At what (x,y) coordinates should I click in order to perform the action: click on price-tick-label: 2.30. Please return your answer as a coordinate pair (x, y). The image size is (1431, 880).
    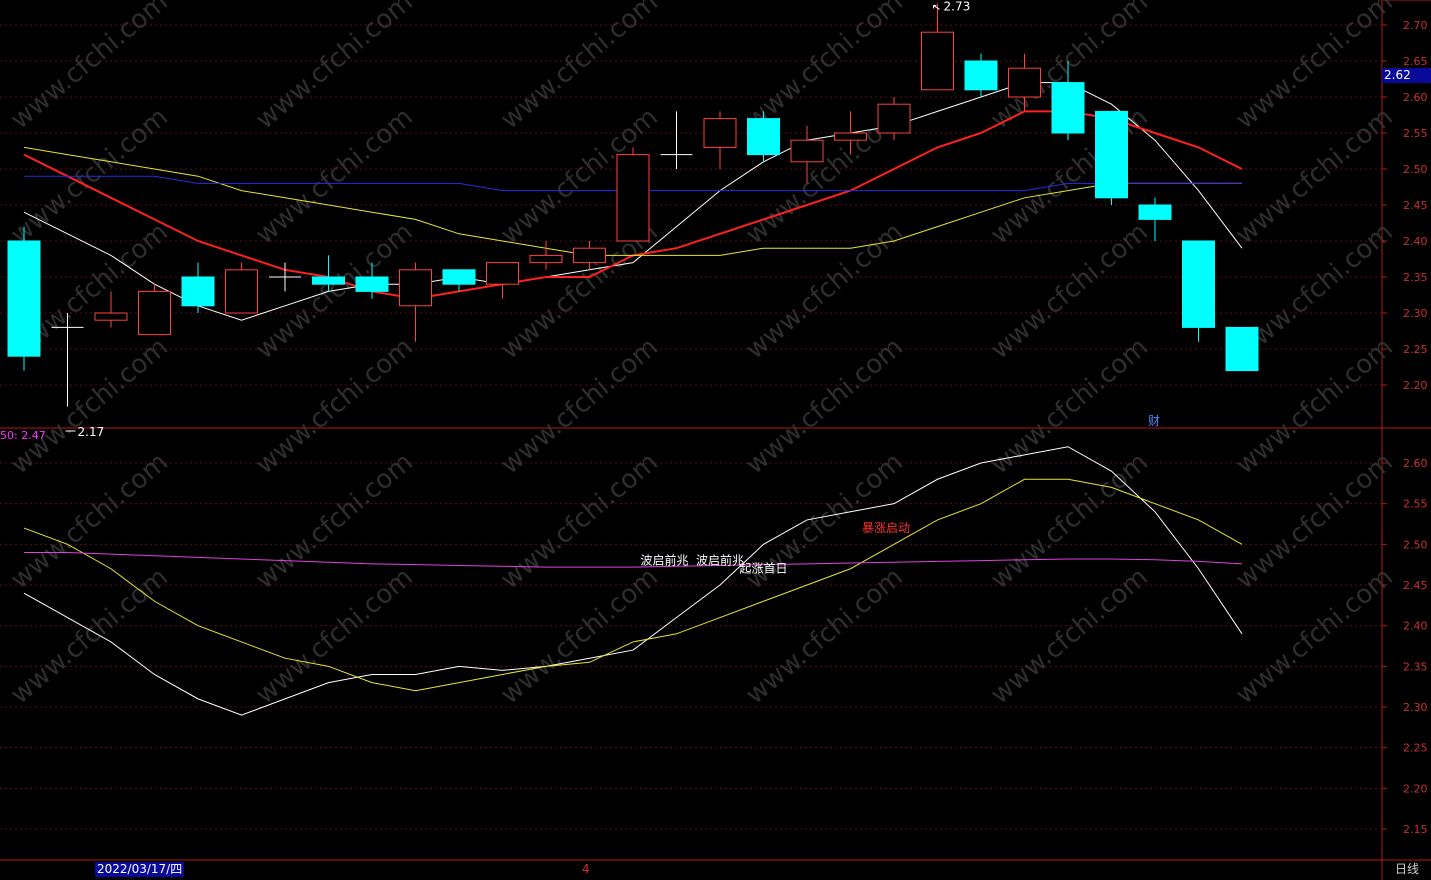
    Looking at the image, I should click on (1415, 313).